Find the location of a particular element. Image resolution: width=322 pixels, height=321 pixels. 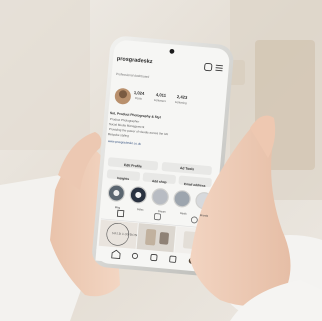

edit-profile-label: Edit Profile is located at coordinates (133, 166).